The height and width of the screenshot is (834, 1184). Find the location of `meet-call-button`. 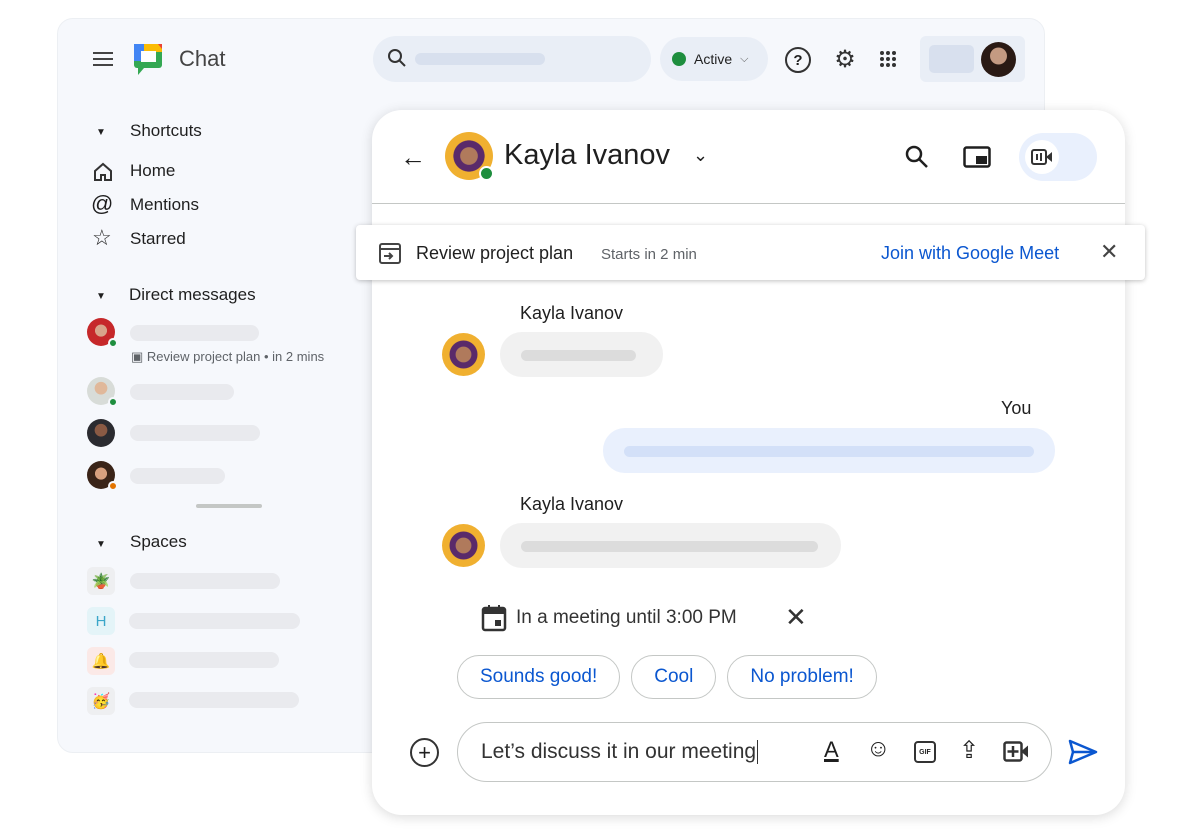

meet-call-button is located at coordinates (1058, 157).